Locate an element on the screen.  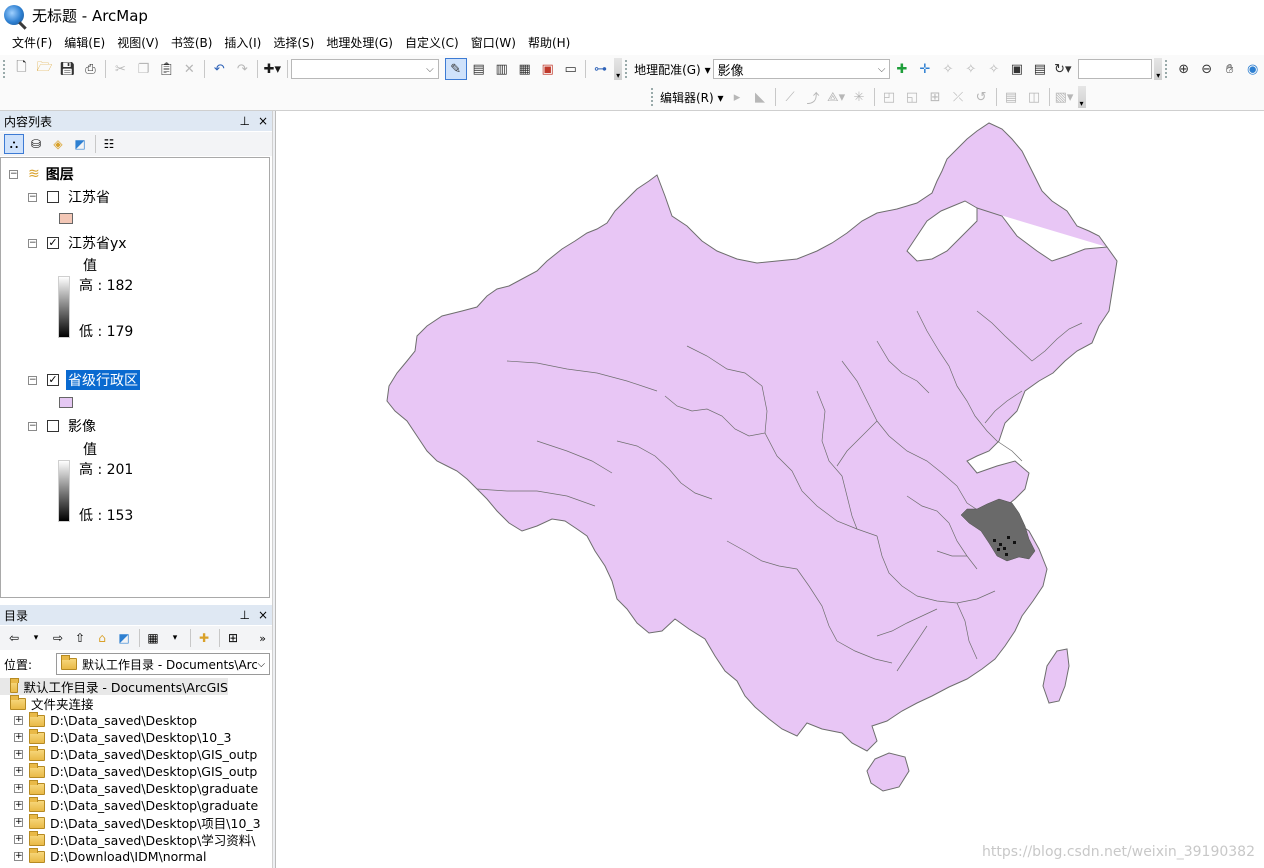
edit-vertices-icon: ◰ is located at coordinates (889, 97).